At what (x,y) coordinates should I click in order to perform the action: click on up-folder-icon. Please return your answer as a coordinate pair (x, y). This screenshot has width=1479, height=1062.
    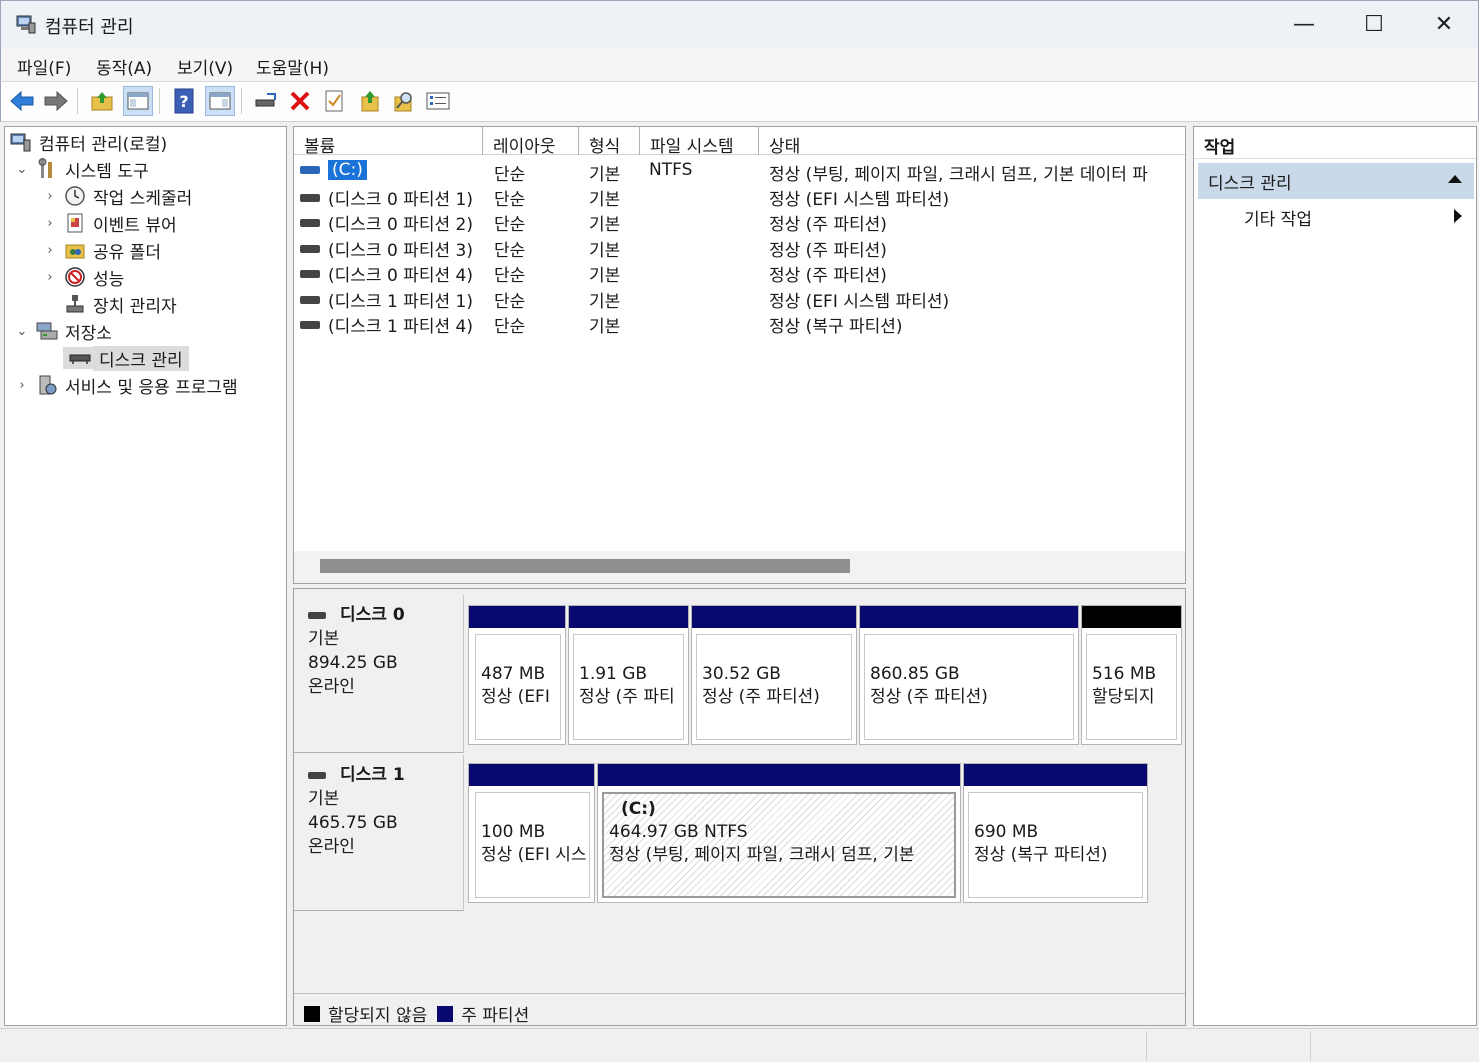
    Looking at the image, I should click on (102, 101).